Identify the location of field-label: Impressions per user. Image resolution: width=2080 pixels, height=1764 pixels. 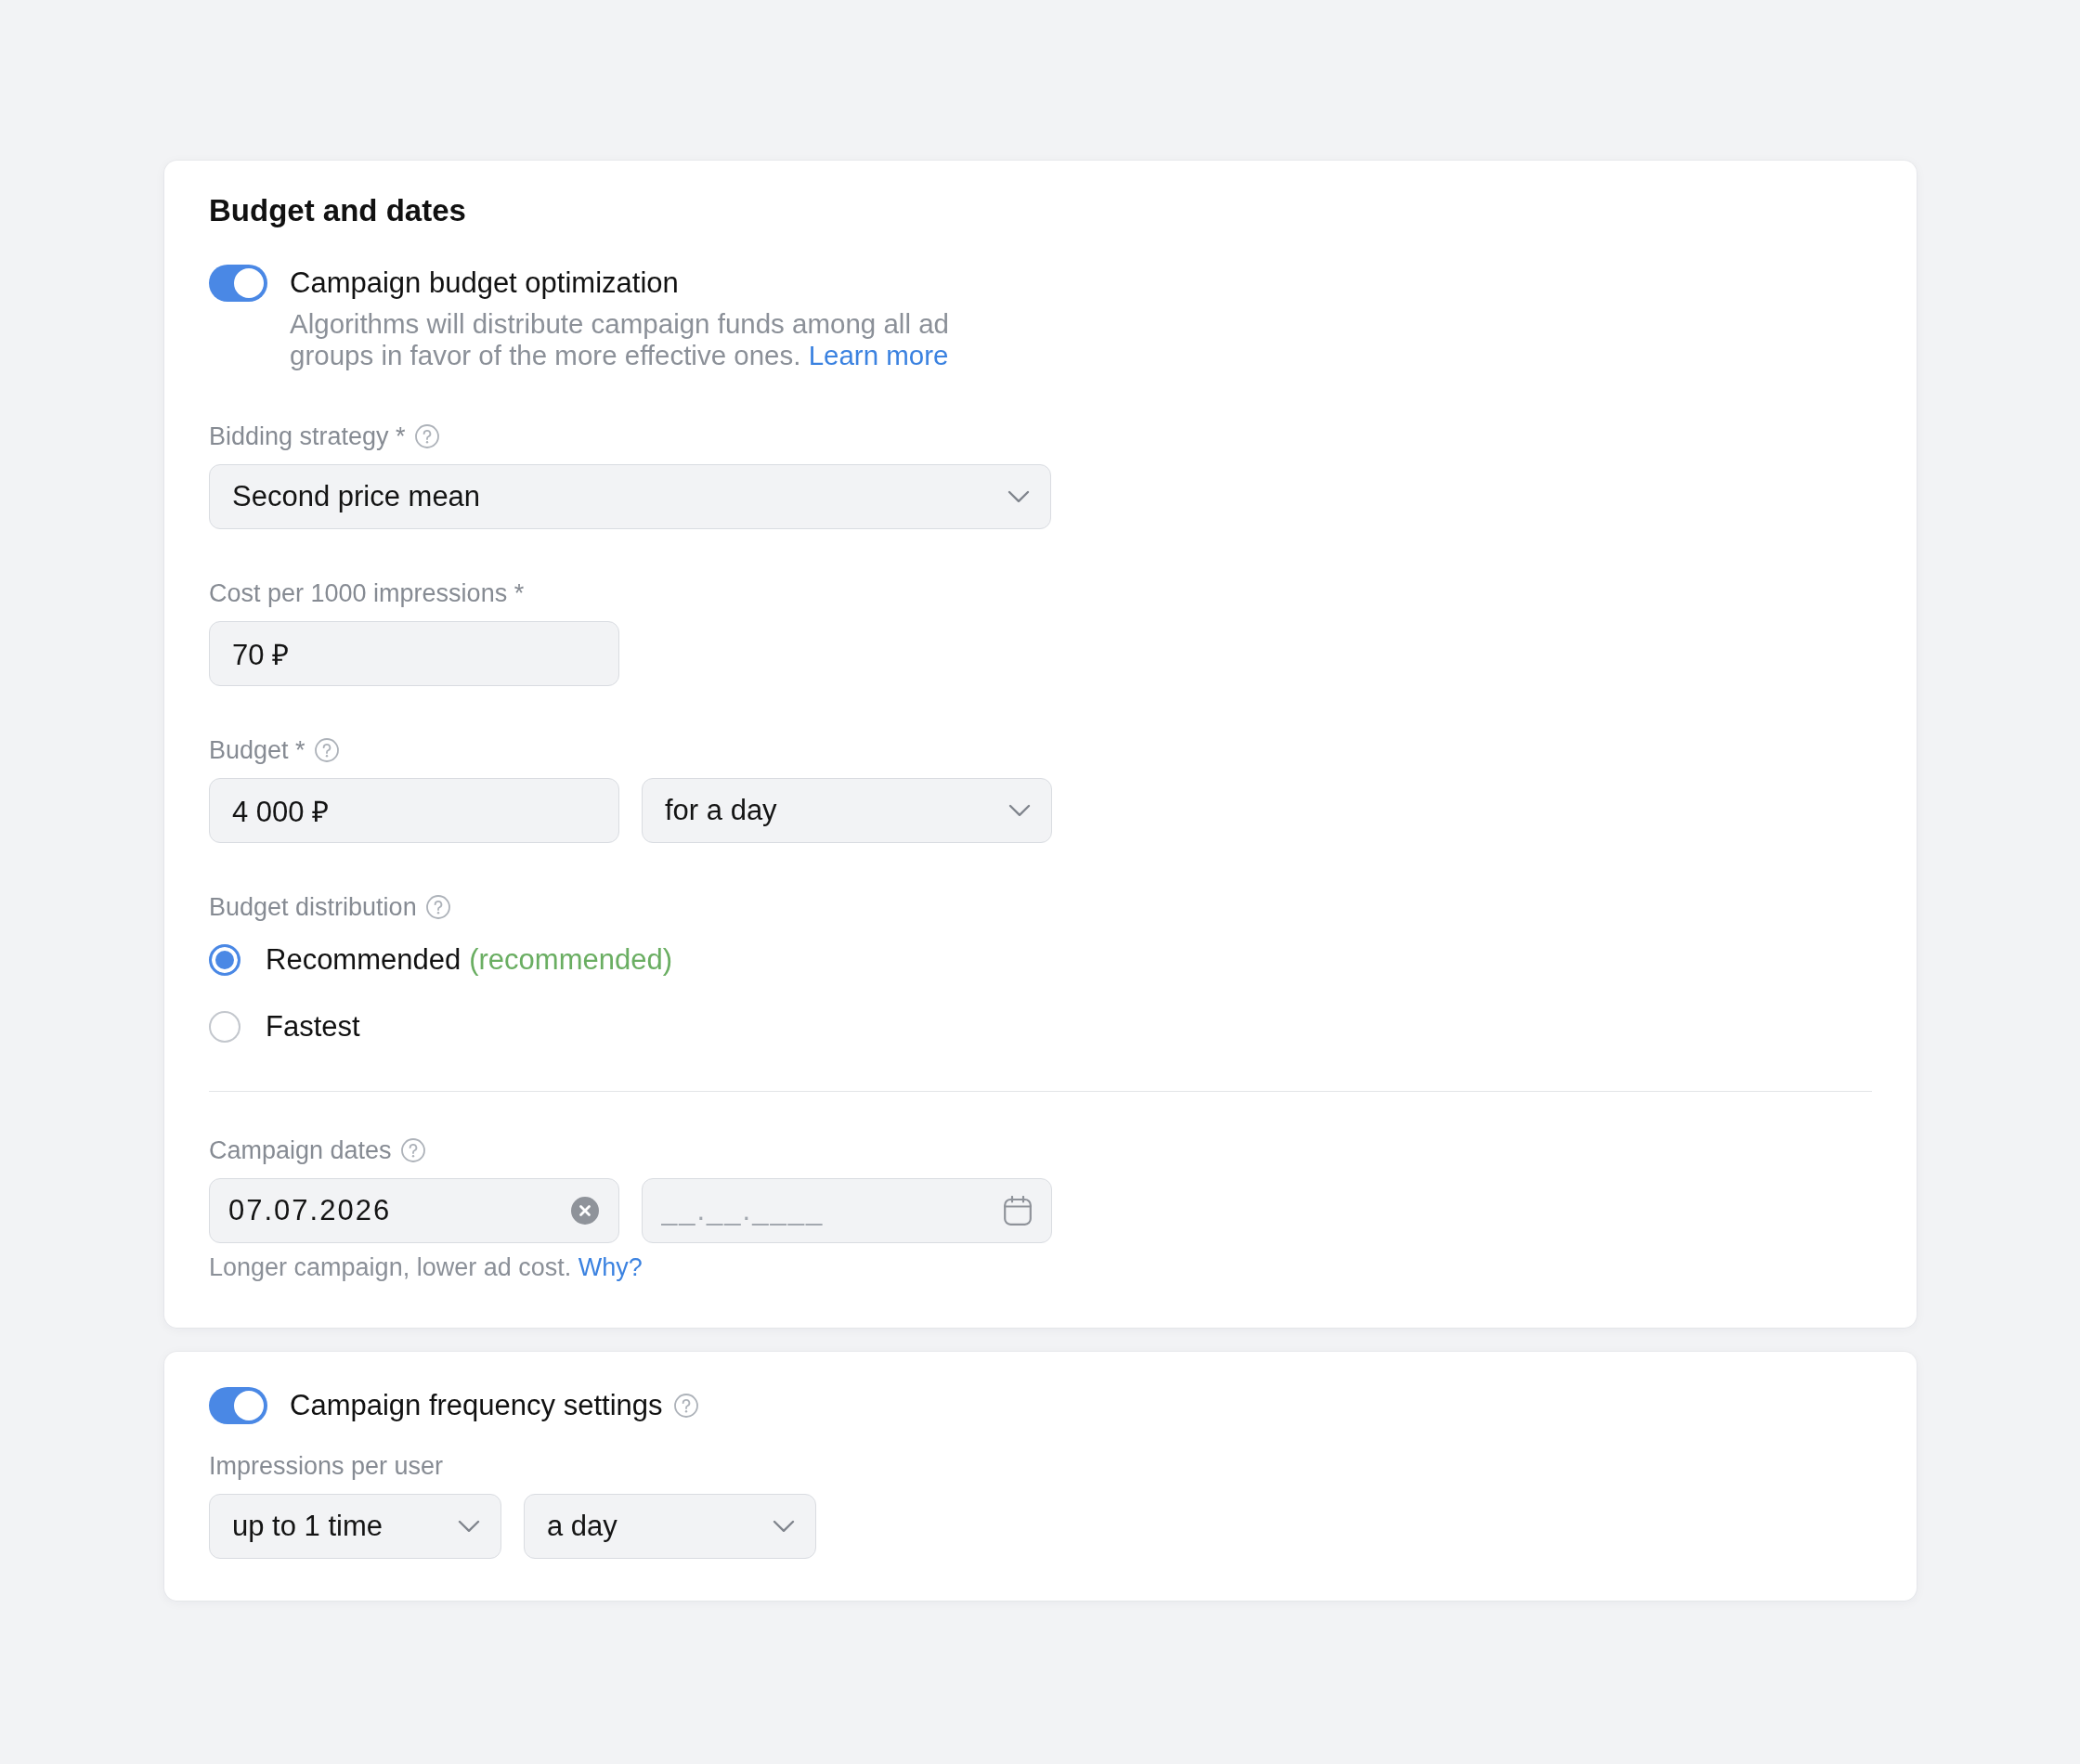
(326, 1466).